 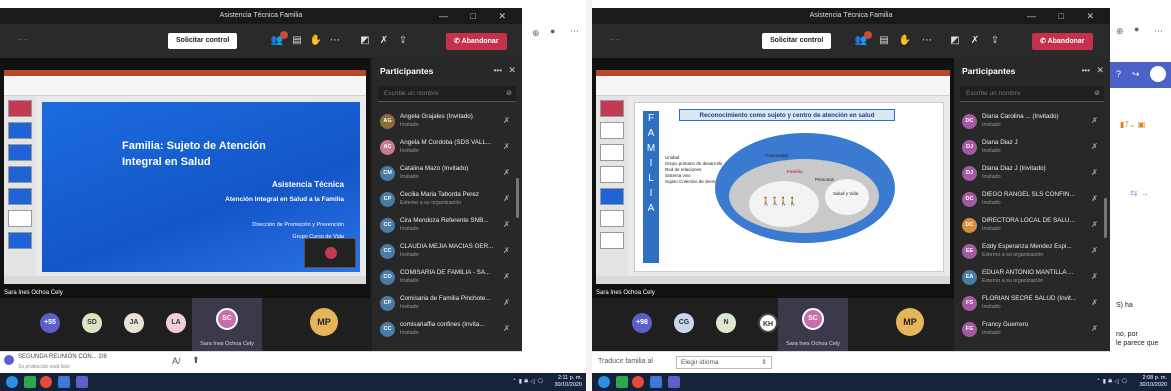 What do you see at coordinates (50, 323) in the screenshot?
I see `participant-avatar: +55` at bounding box center [50, 323].